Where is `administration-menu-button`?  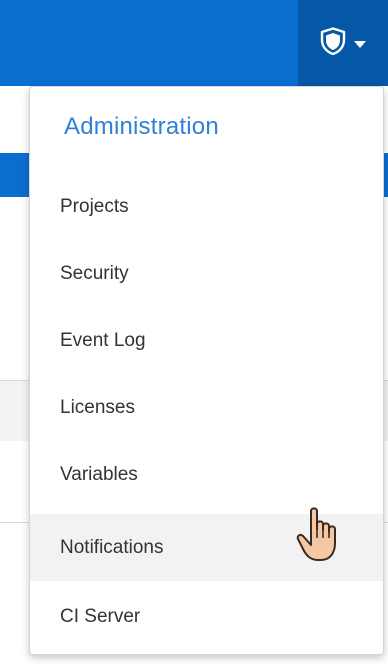 administration-menu-button is located at coordinates (343, 43).